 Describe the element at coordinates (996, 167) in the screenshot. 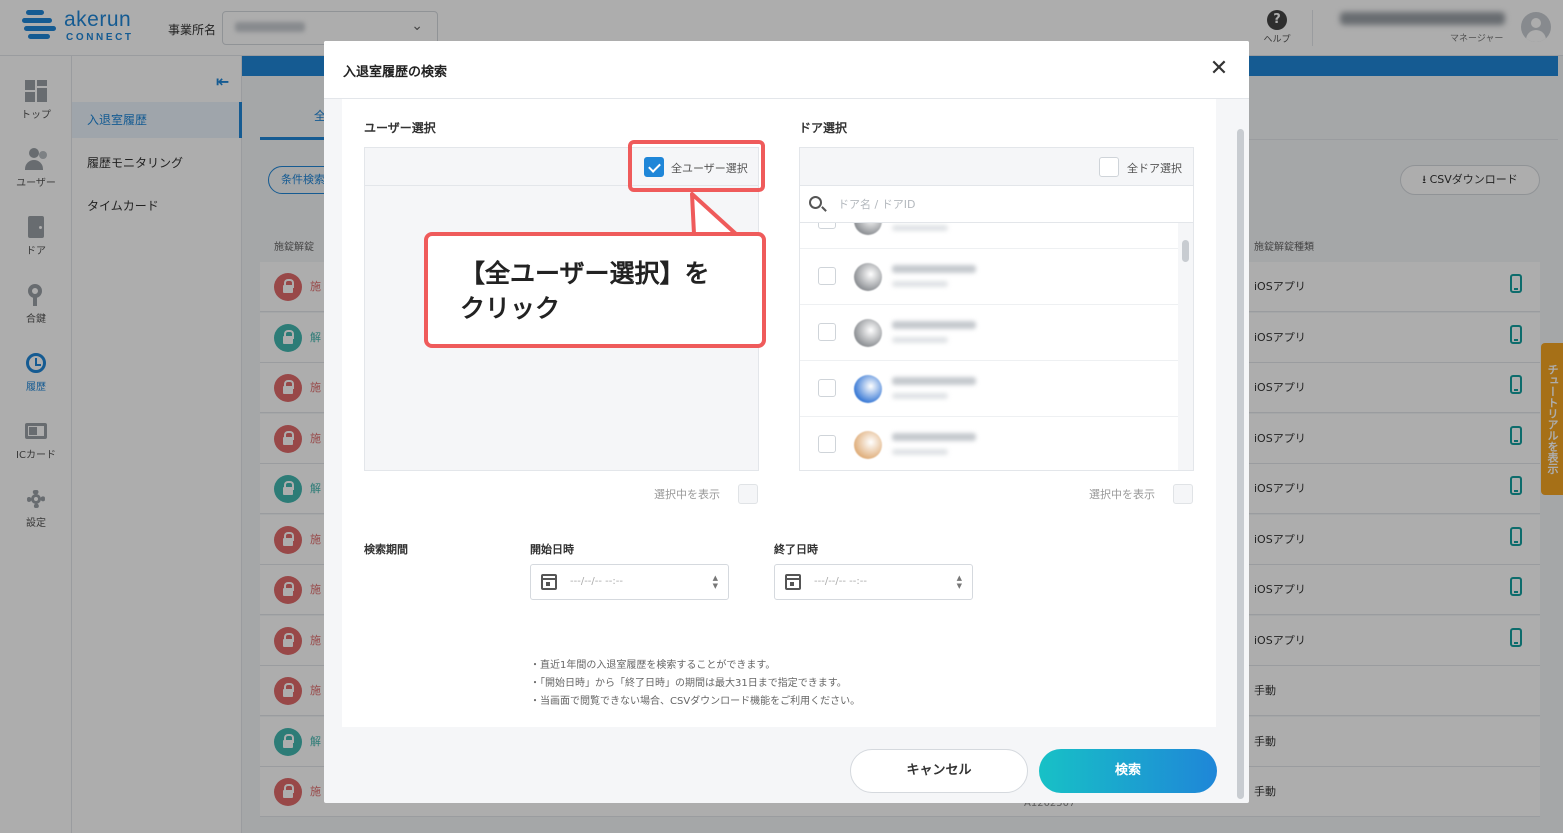

I see `door-panel-header: 全ドア選択` at that location.